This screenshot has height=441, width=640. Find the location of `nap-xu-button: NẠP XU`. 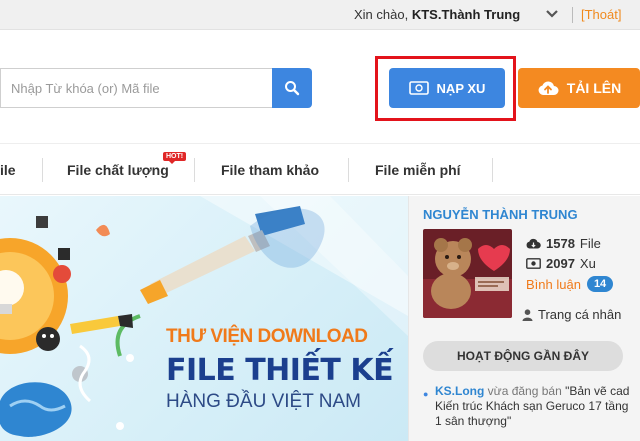

nap-xu-button: NẠP XU is located at coordinates (447, 88).